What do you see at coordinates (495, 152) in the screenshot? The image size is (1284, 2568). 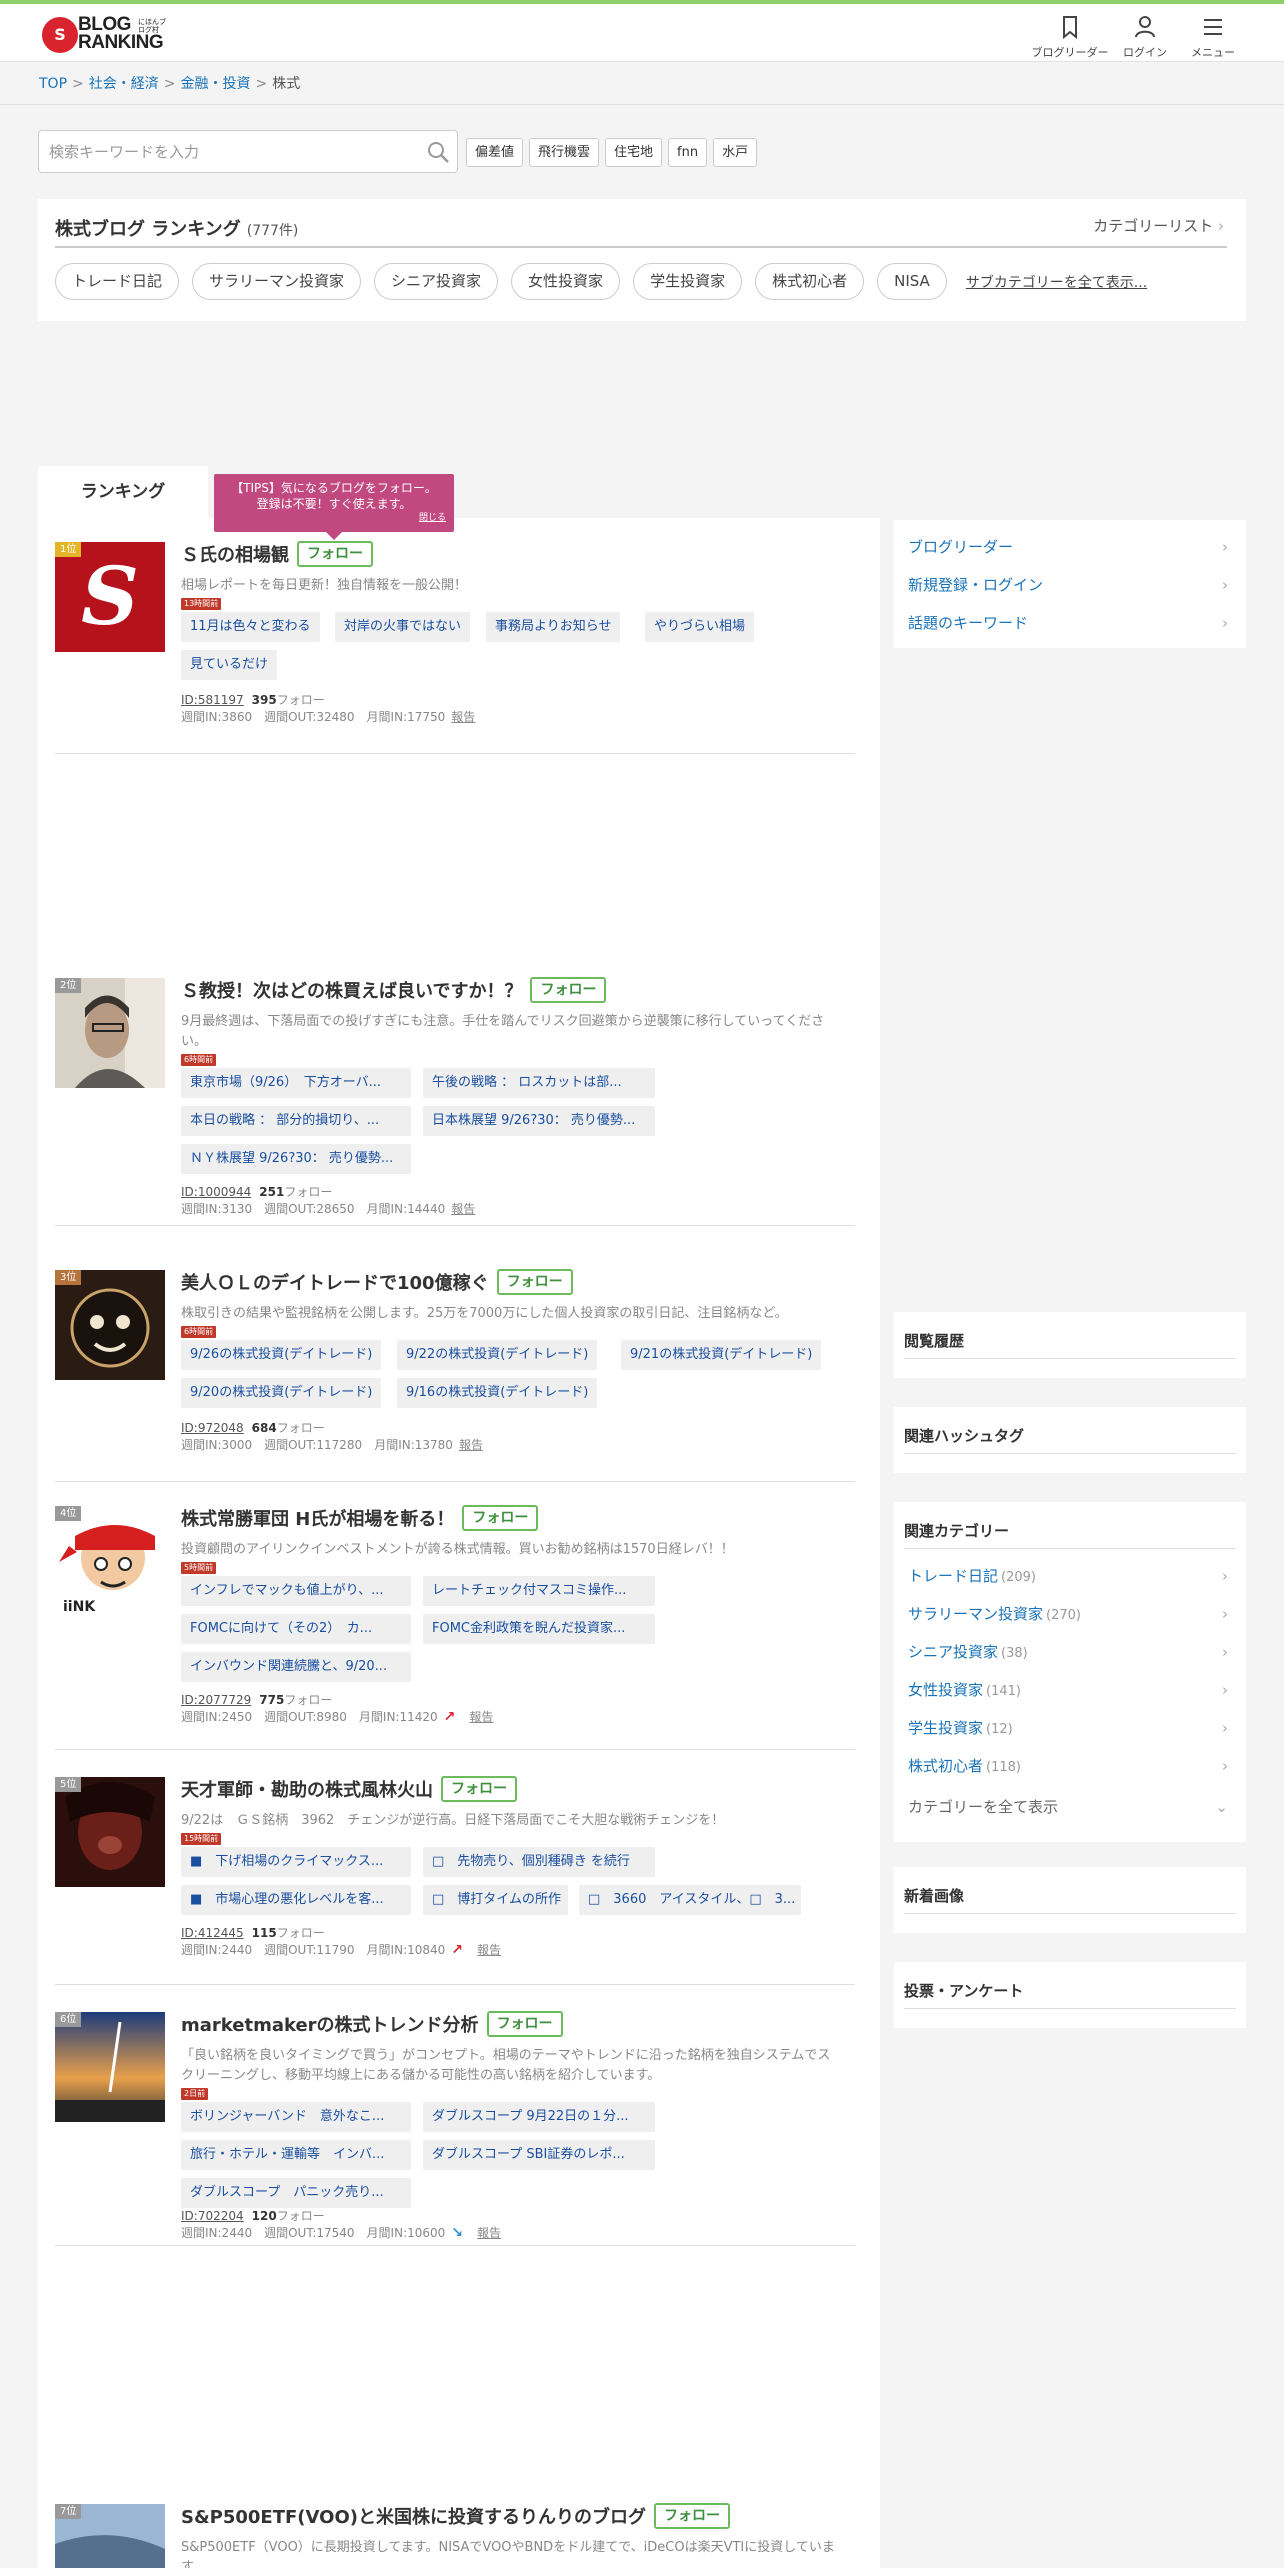 I see `keyword-tag: 偏差値` at bounding box center [495, 152].